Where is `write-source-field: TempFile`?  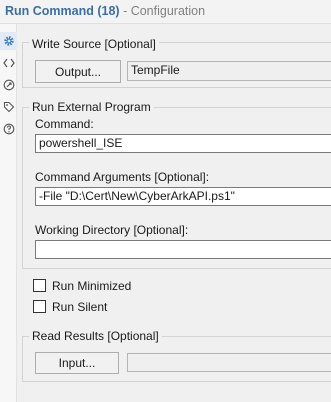
write-source-field: TempFile is located at coordinates (229, 71).